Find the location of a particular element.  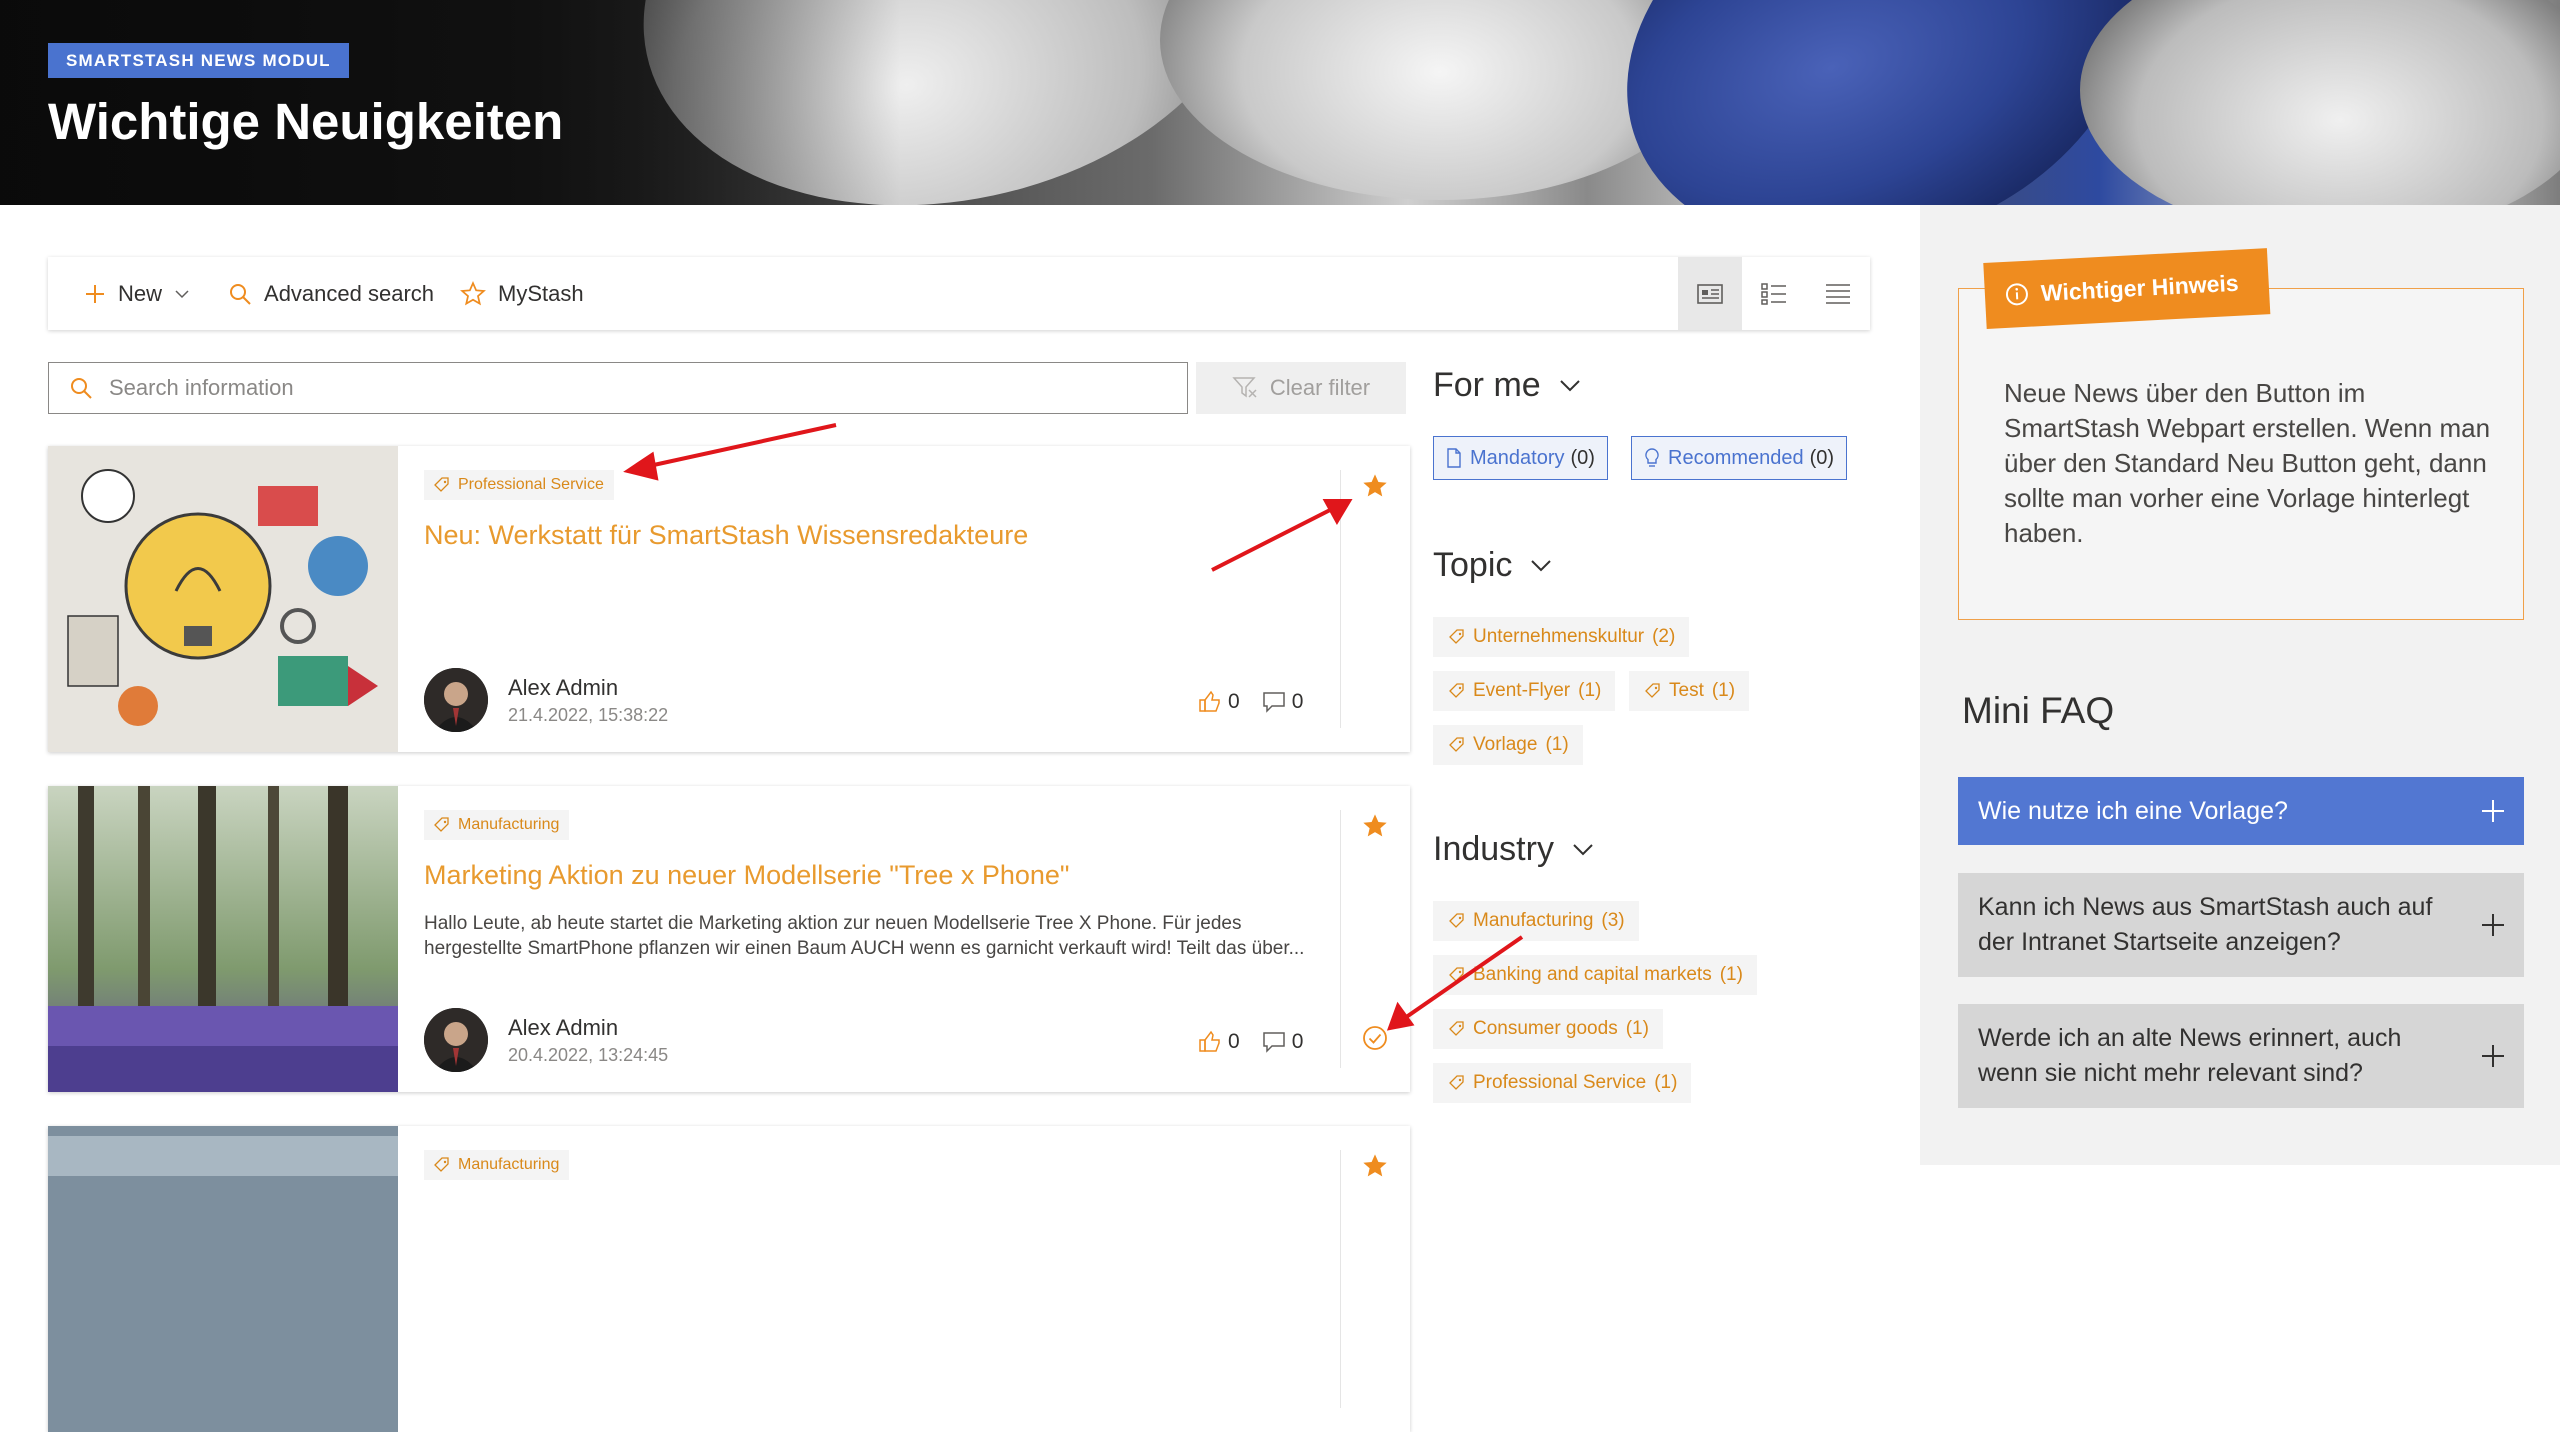

mystash-button: MyStash is located at coordinates (522, 294).